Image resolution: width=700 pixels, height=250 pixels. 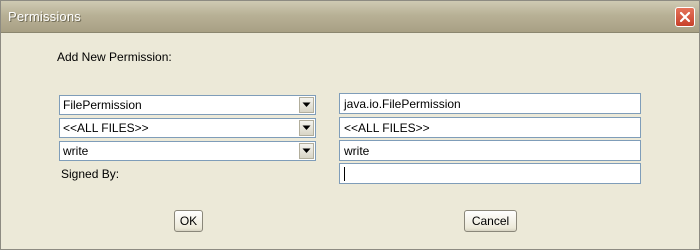 I want to click on target-name-dropdown: <<ALL FILES>>, so click(x=187, y=128).